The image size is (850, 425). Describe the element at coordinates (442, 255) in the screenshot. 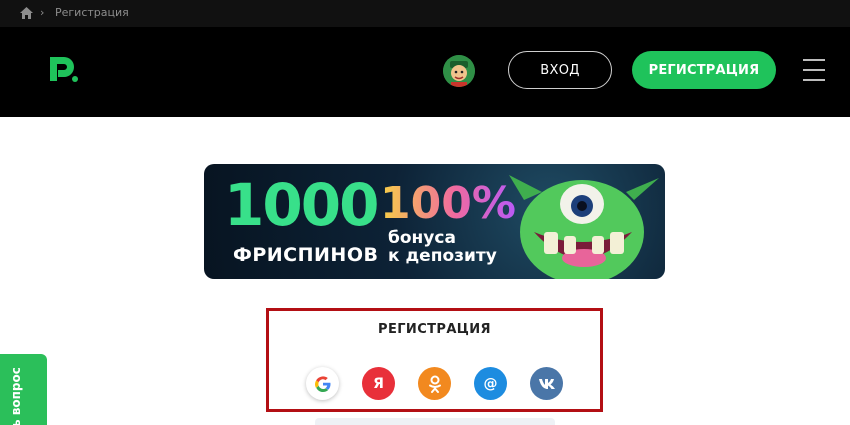

I see `bonus-line-2: к депозиту` at that location.